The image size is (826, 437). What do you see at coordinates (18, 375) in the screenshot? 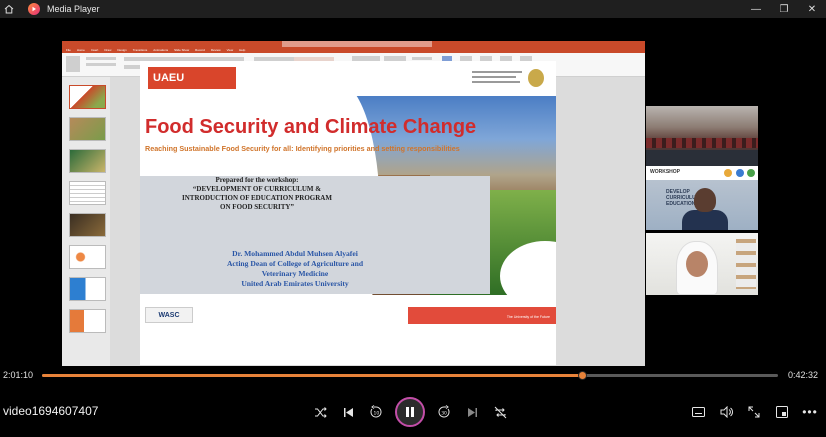
I see `elapsed-time: 2:01:10` at bounding box center [18, 375].